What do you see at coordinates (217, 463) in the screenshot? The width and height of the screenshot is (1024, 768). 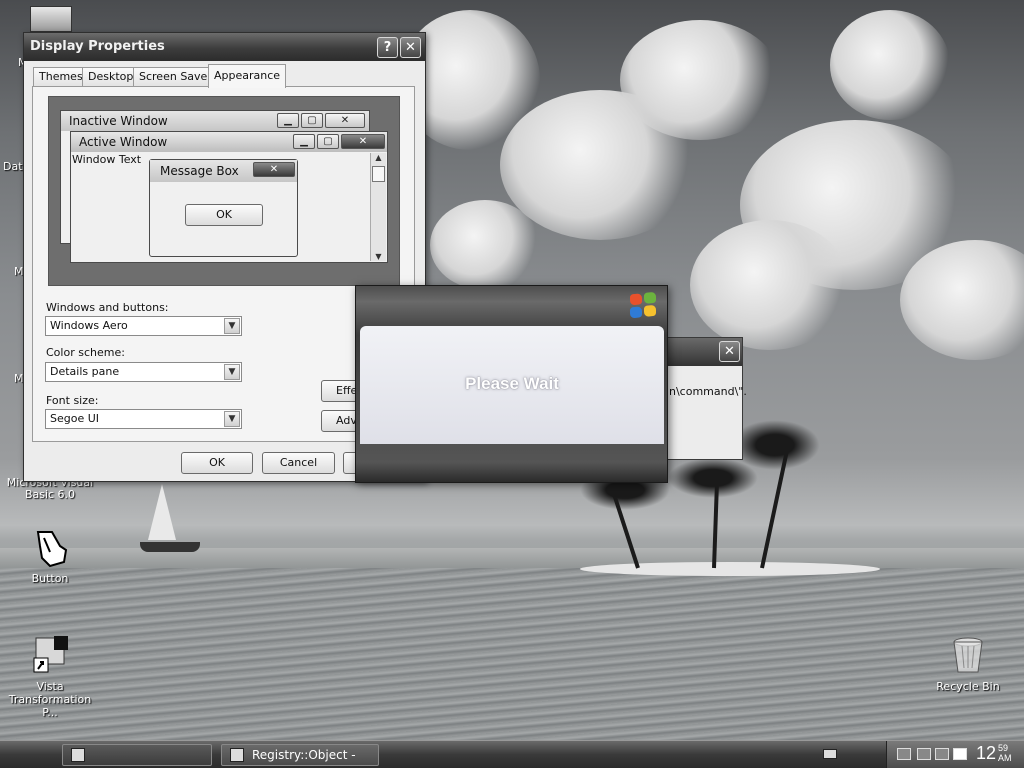 I see `ok-button: OK` at bounding box center [217, 463].